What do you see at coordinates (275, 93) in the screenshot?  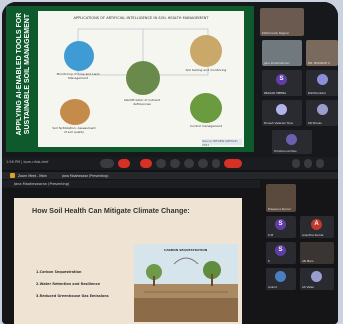 I see `participant-name: PRASAD MEENA` at bounding box center [275, 93].